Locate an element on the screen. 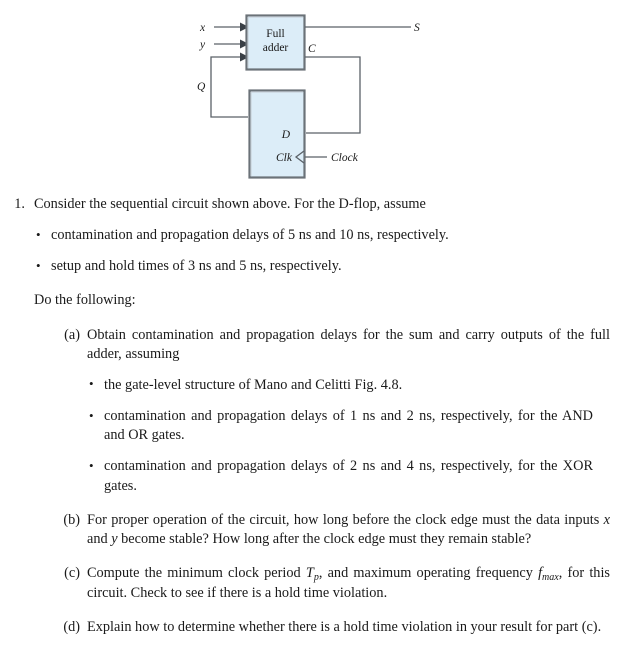 This screenshot has width=628, height=648. wire-input-y is located at coordinates (231, 44).